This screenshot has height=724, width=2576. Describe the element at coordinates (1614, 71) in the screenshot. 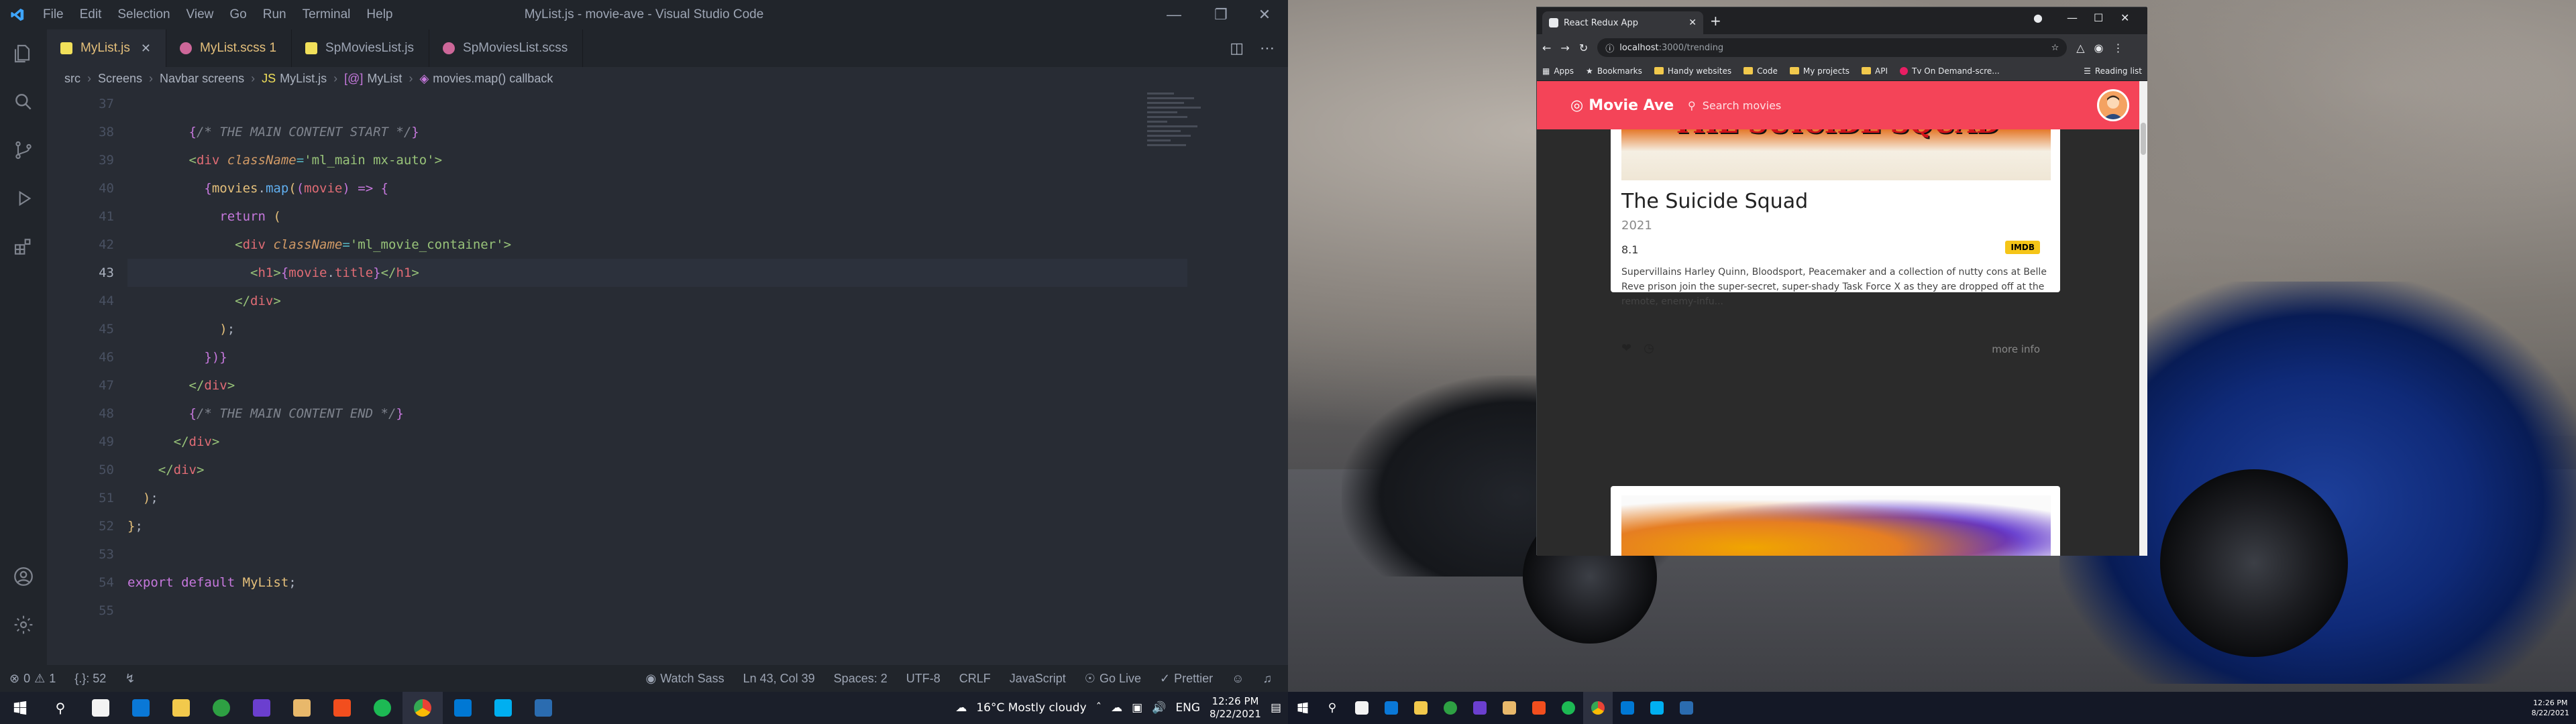

I see `bookmark-bookmarks: ★ Bookmarks` at that location.